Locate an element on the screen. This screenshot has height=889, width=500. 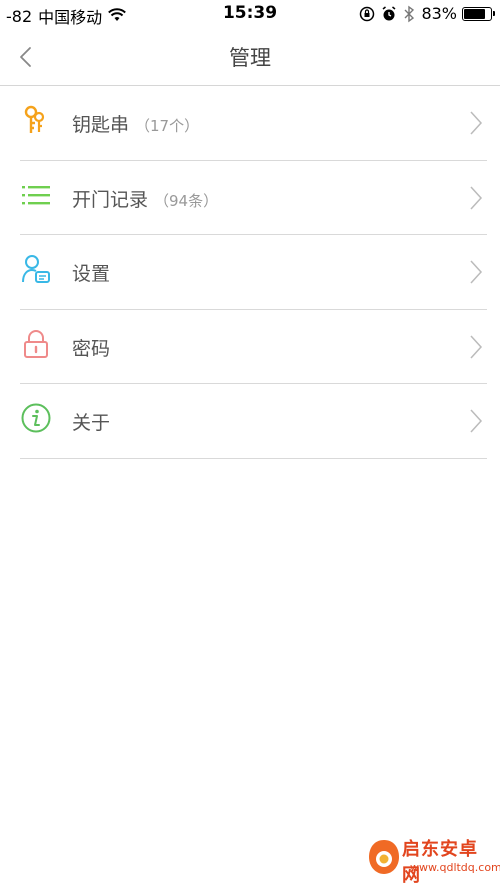
list-icon is located at coordinates (36, 194).